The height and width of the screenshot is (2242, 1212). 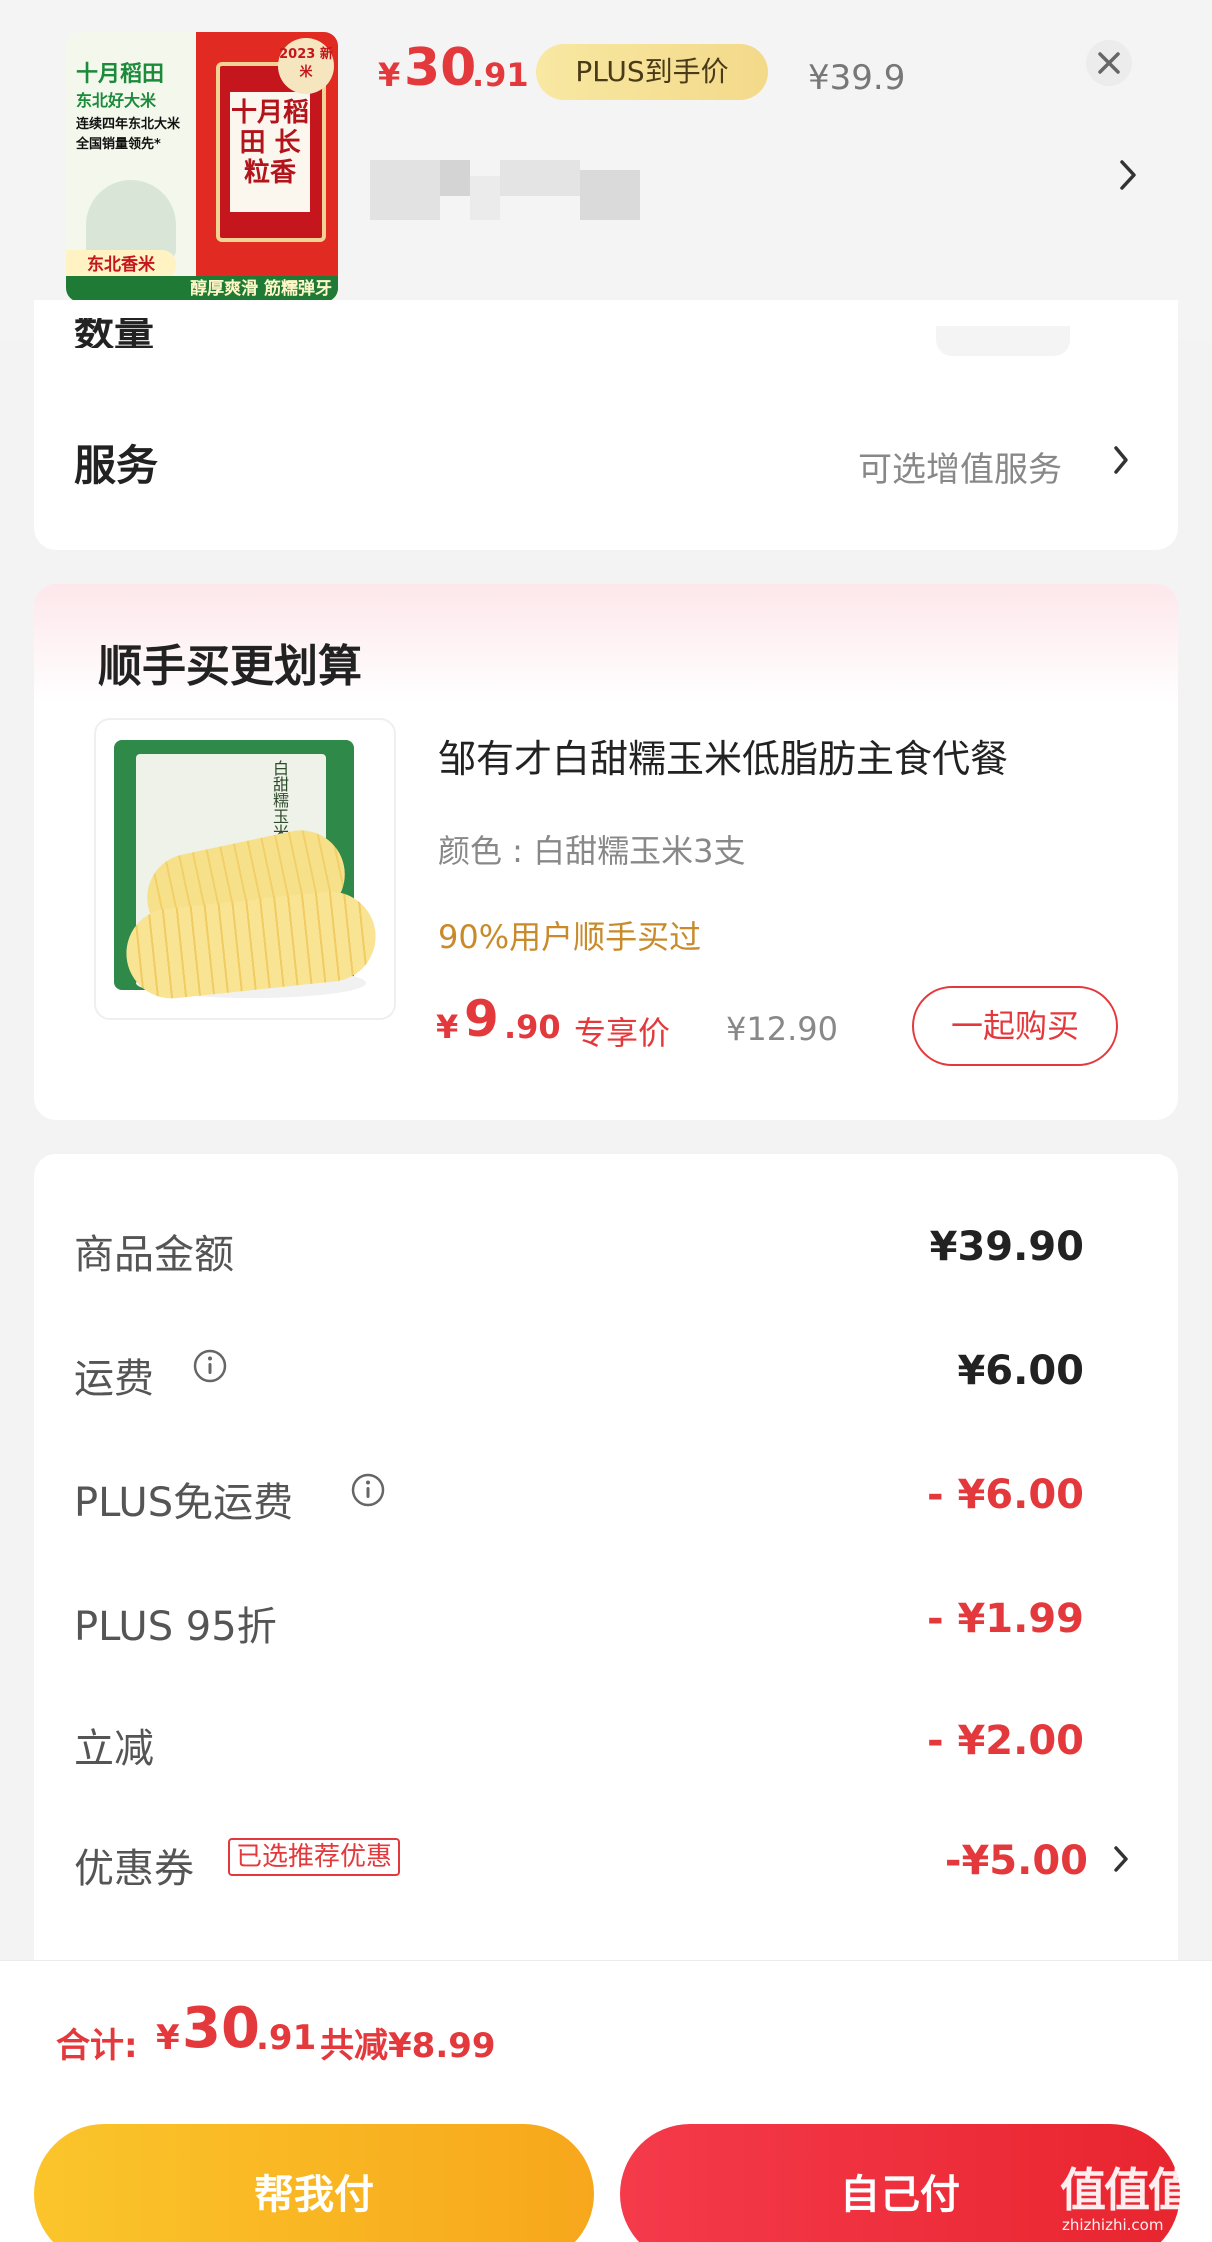 I want to click on summary-value-instant-reduction: - ¥2.00, so click(x=1005, y=1741).